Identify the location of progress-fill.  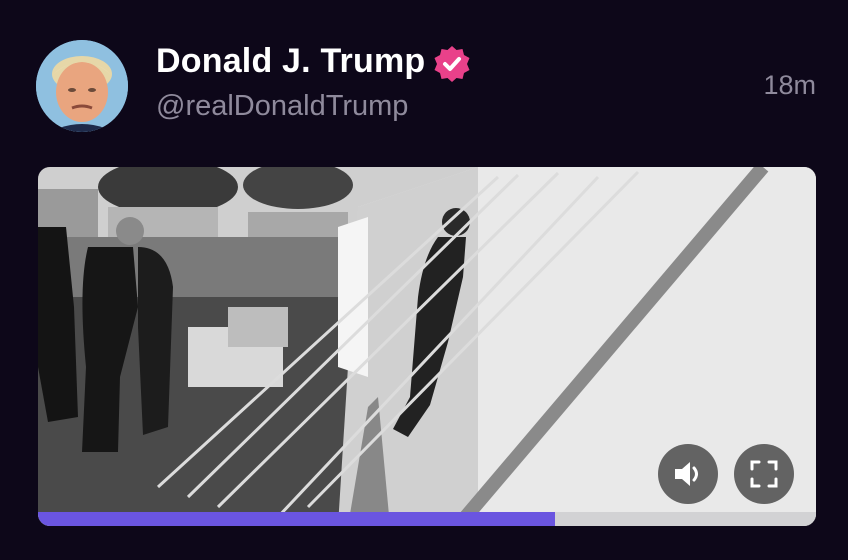
(297, 519).